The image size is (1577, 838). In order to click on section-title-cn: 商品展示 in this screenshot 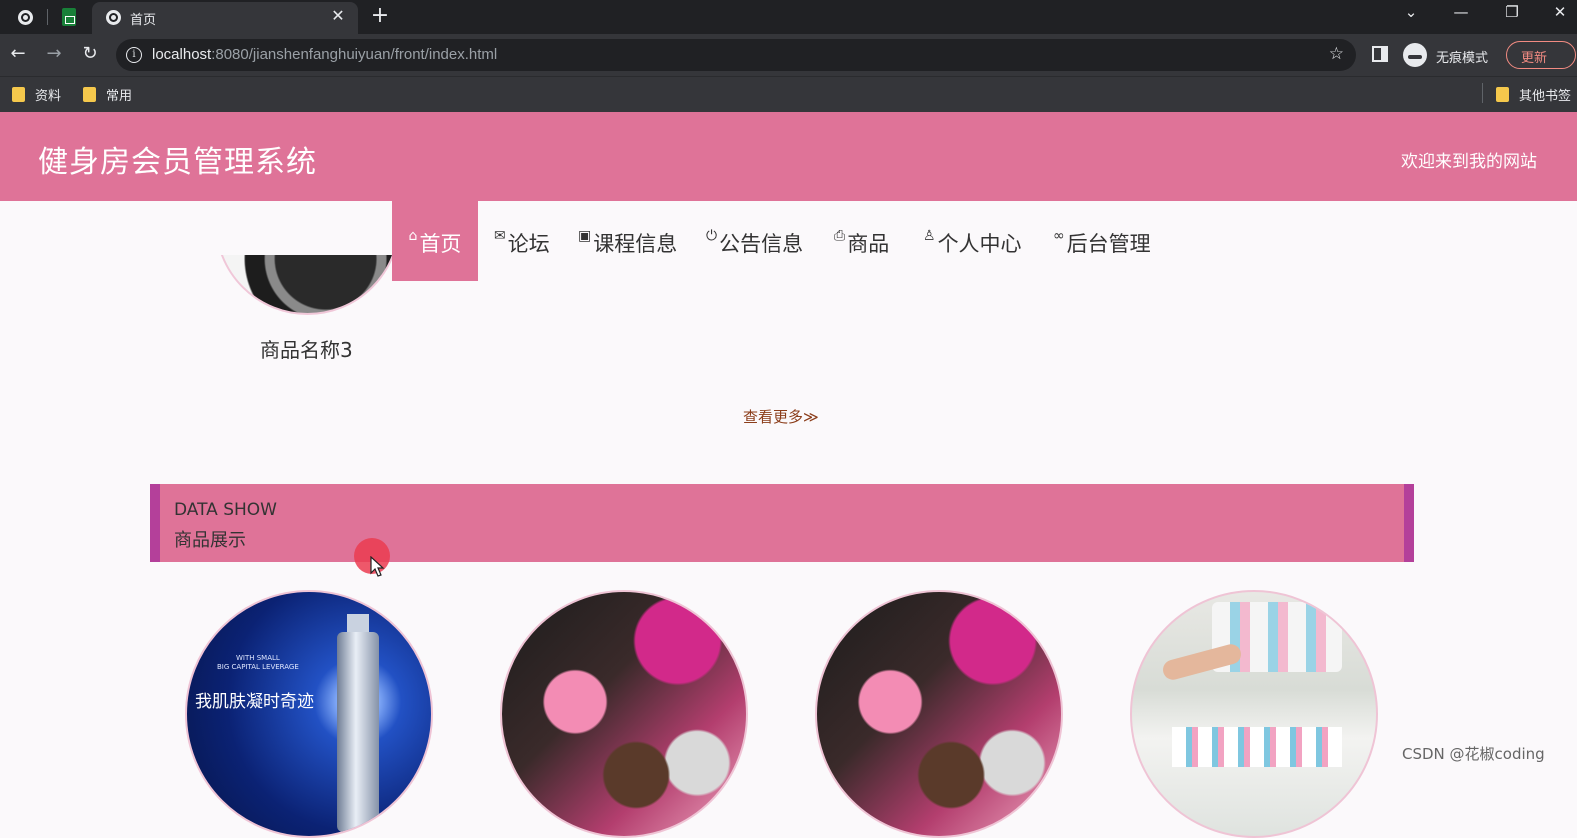, I will do `click(210, 540)`.